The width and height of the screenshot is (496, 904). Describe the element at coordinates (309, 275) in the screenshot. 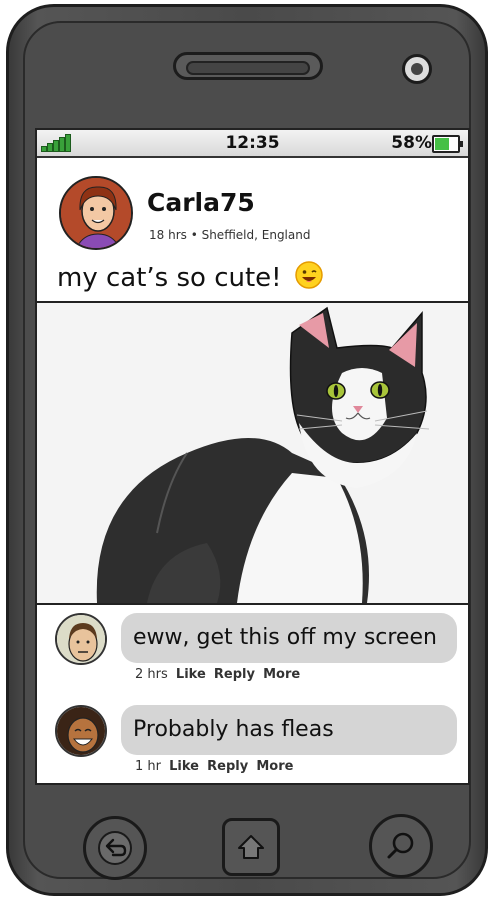

I see `smiley-emoji-icon` at that location.